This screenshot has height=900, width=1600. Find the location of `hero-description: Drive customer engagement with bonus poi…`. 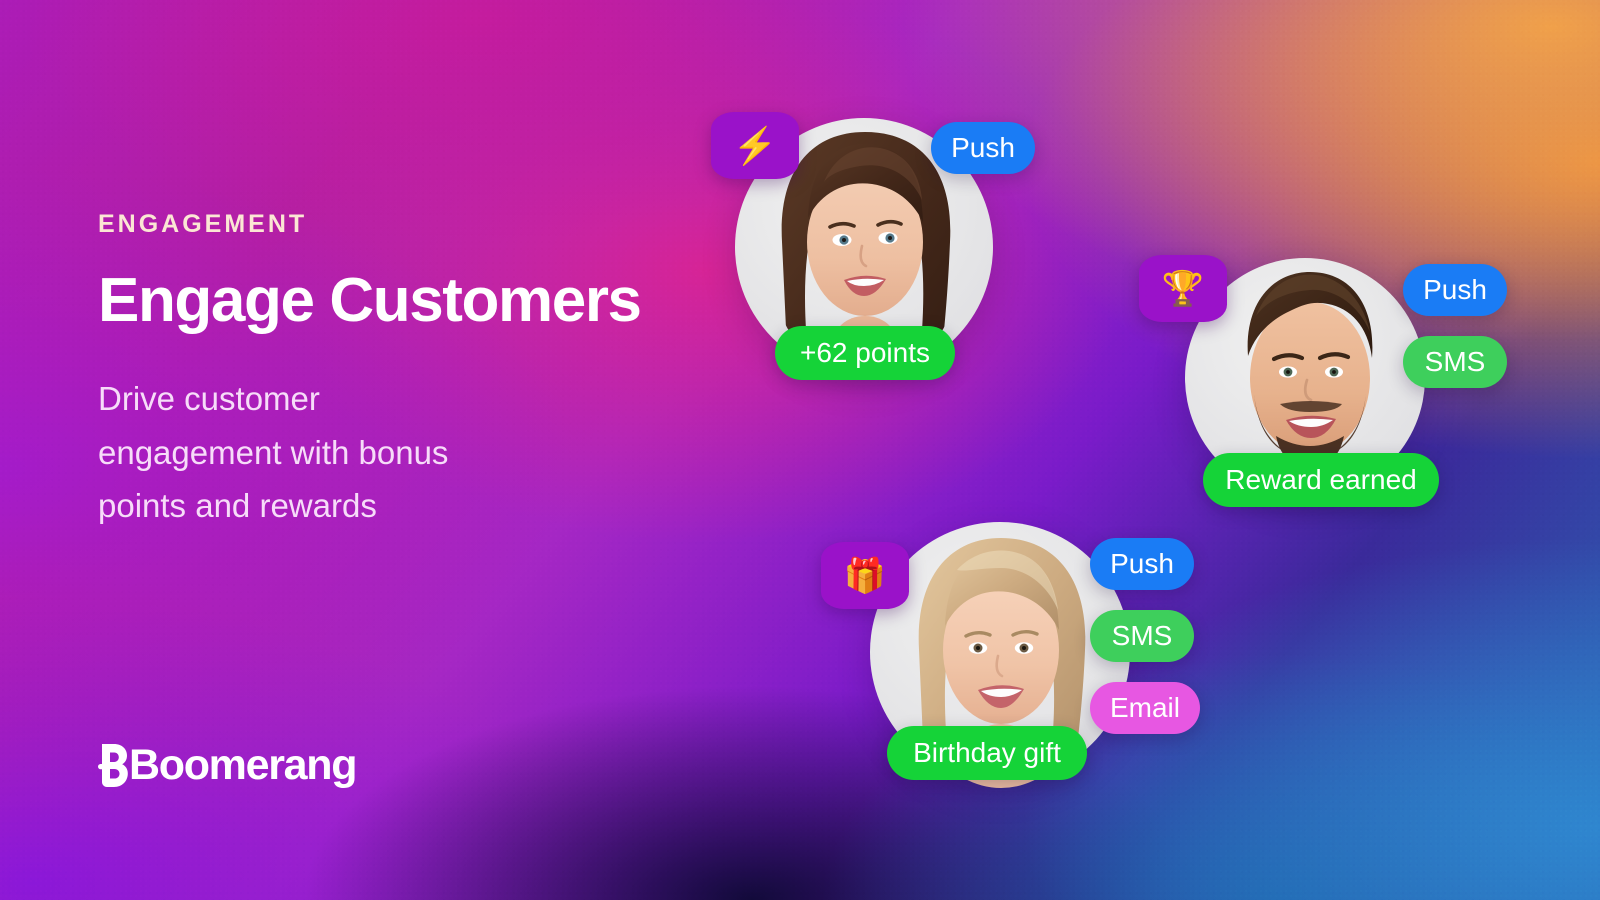

hero-description: Drive customer engagement with bonus poi… is located at coordinates (273, 452).